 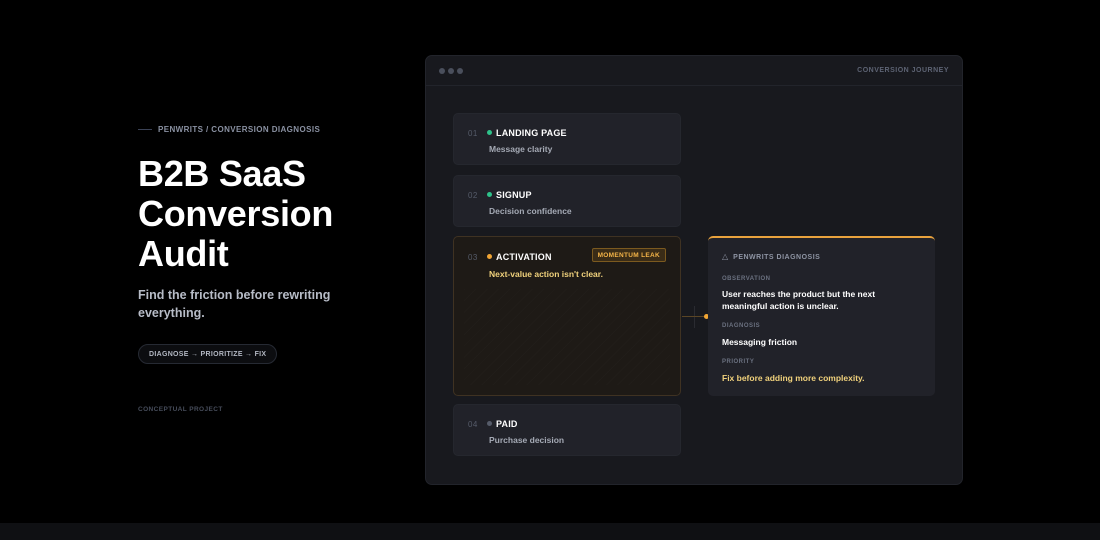 I want to click on eyebrow: PENWRITS / CONVERSION DIAGNOSIS, so click(x=229, y=129).